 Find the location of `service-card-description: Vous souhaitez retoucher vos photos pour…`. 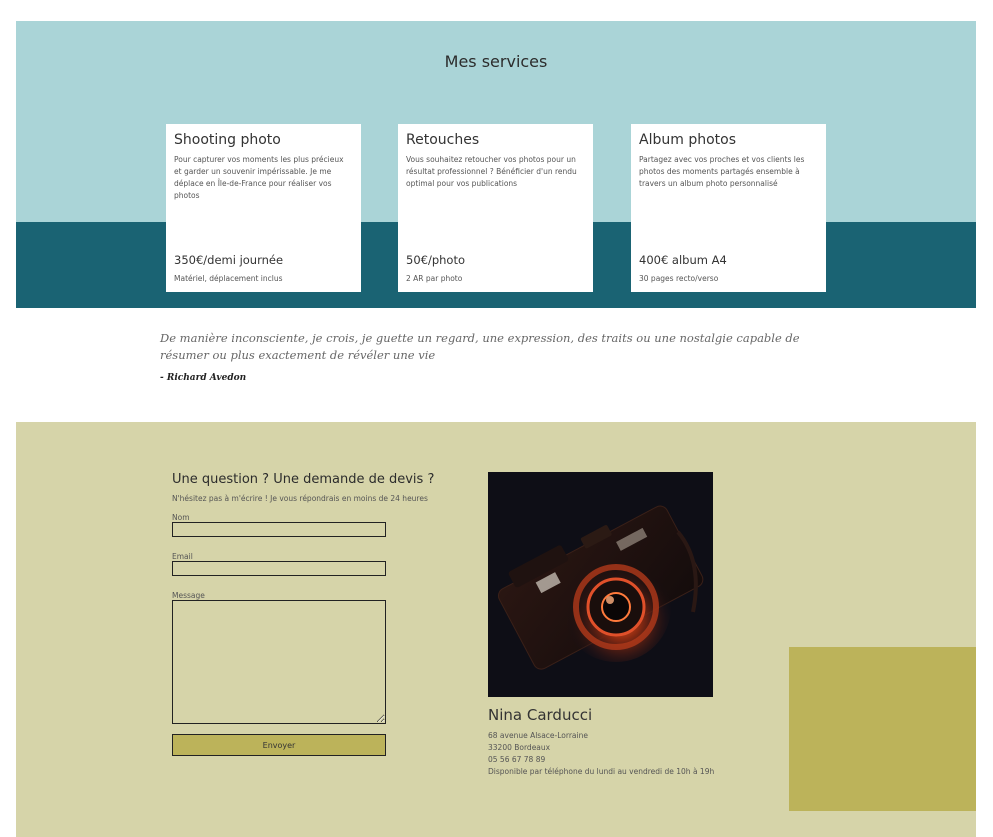

service-card-description: Vous souhaitez retoucher vos photos pour… is located at coordinates (491, 171).